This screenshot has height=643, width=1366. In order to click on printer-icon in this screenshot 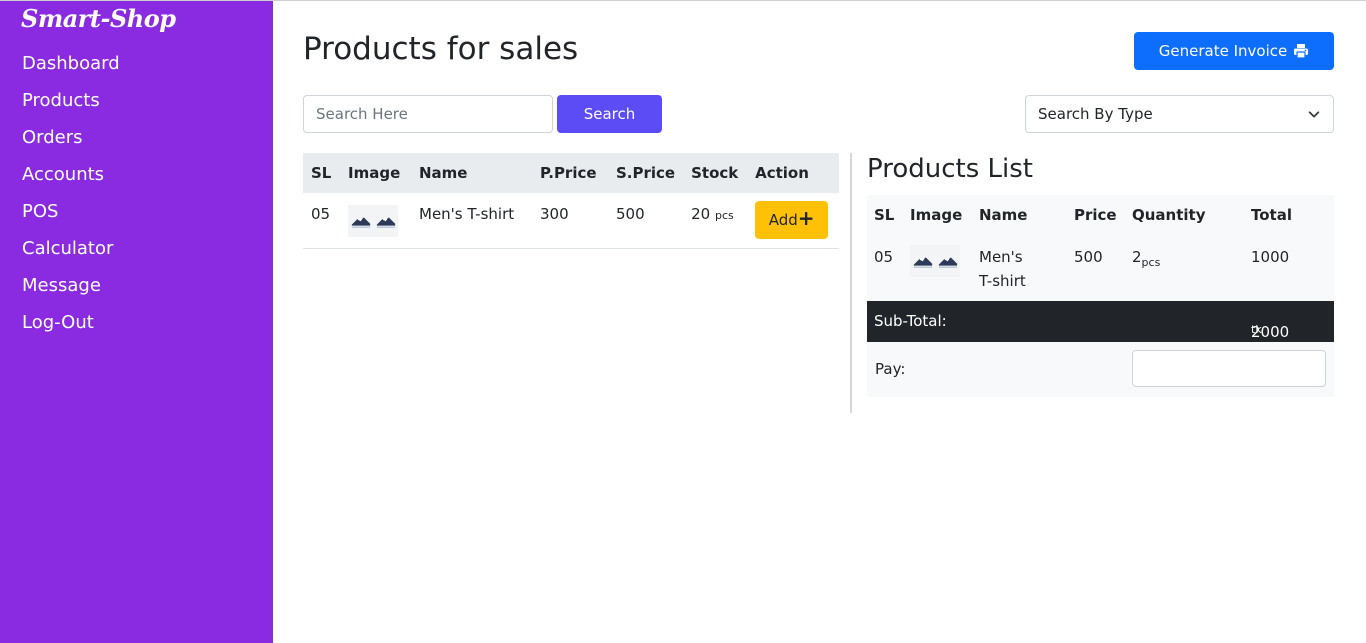, I will do `click(1301, 51)`.